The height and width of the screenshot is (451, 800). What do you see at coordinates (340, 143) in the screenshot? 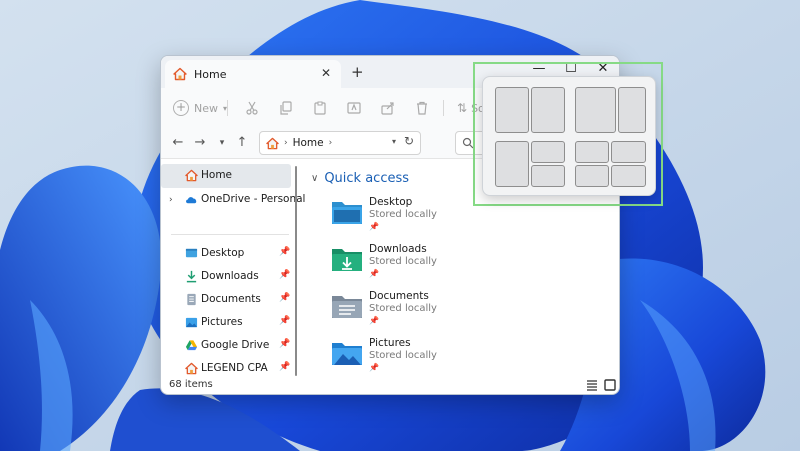
I see `address-field: › Home › ▾ ↻` at bounding box center [340, 143].